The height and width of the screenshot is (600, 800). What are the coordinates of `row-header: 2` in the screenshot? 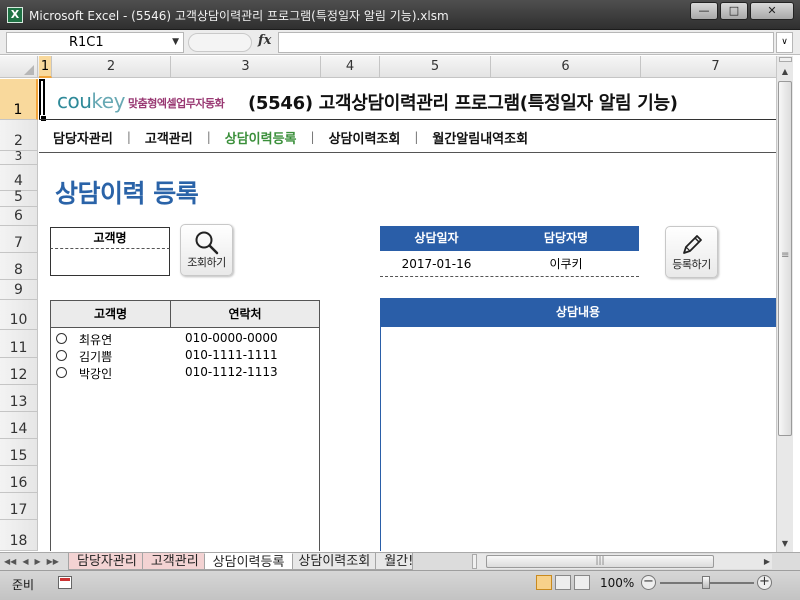 It's located at (19, 135).